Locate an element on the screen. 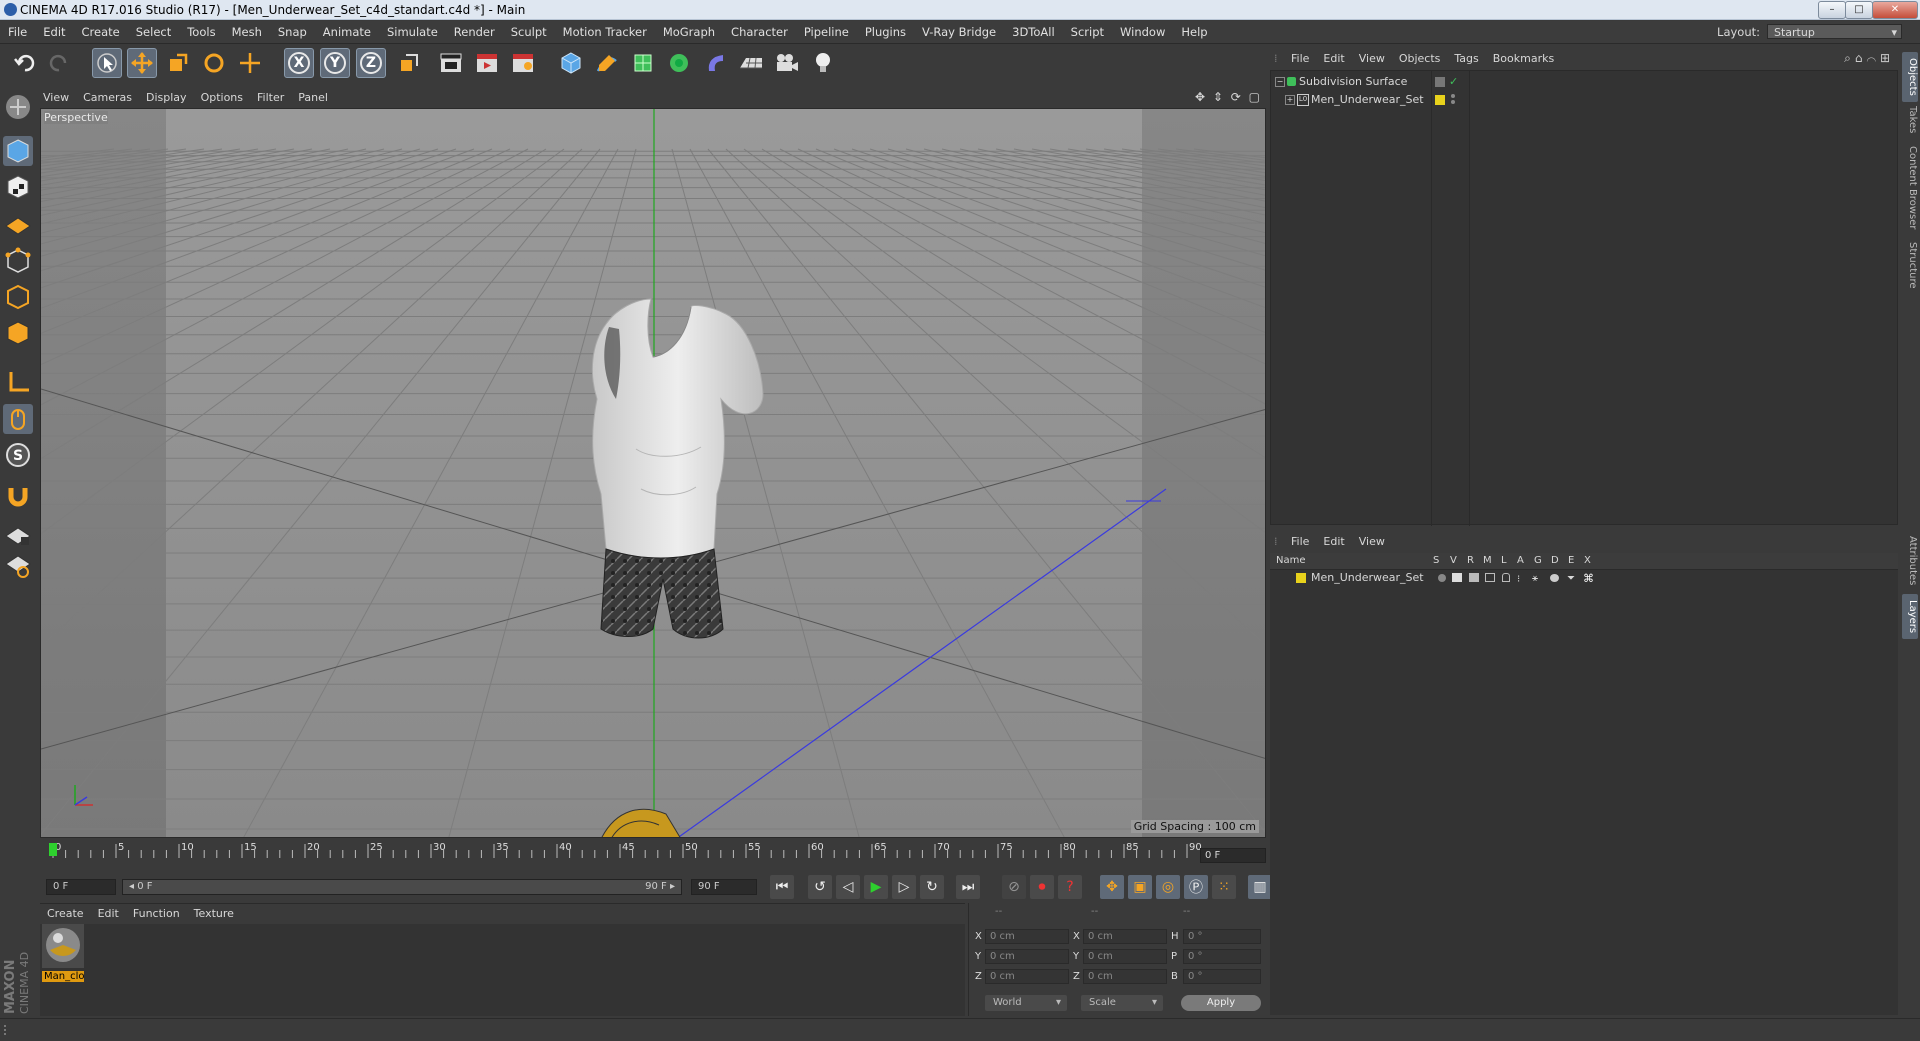  tab-content-browser: Content Browser is located at coordinates (1910, 187).